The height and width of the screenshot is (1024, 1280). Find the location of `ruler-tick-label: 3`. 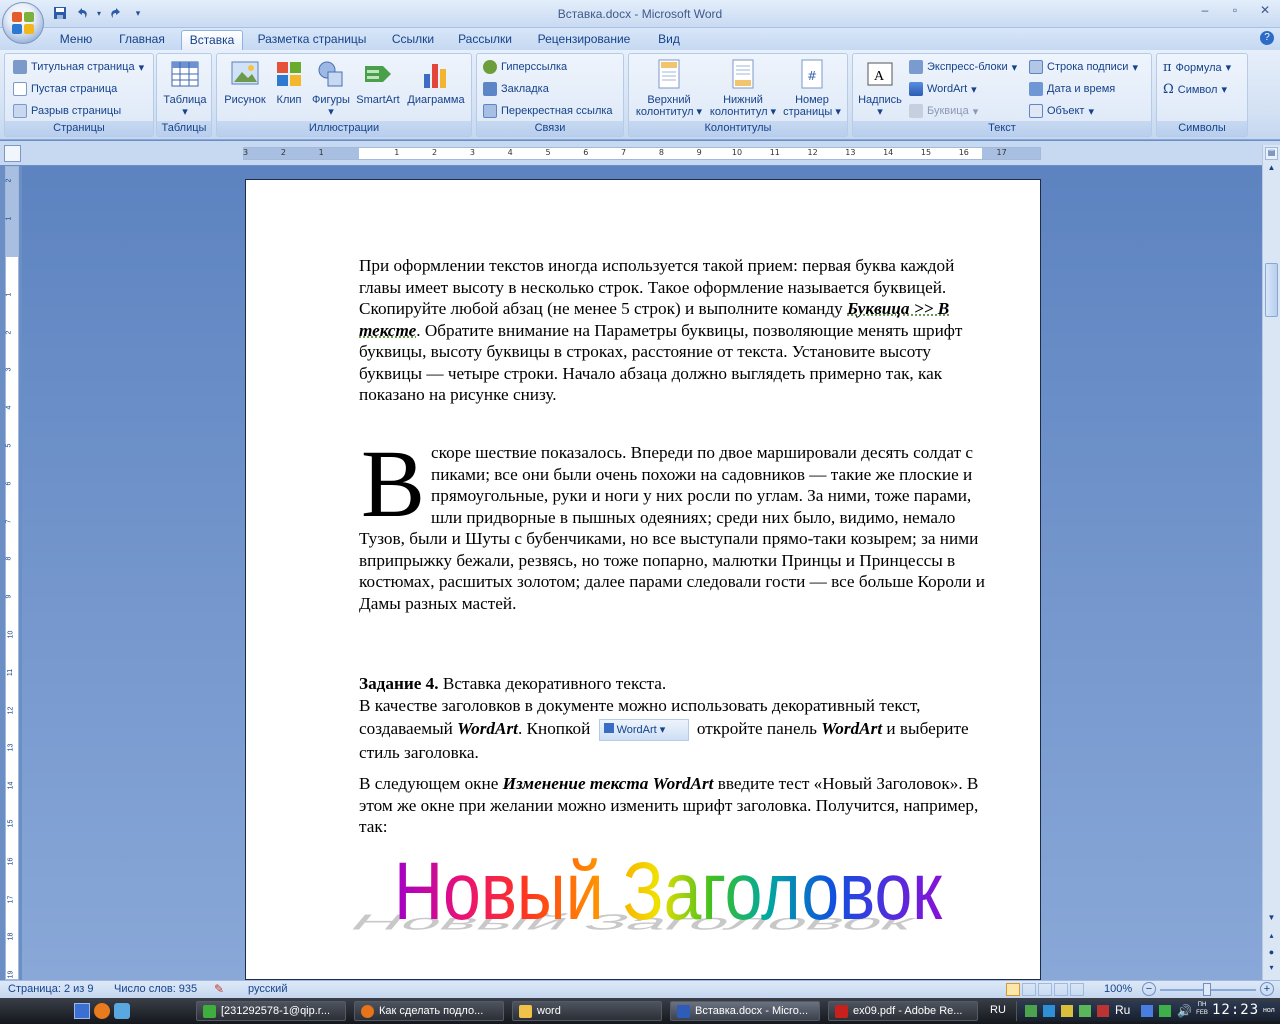

ruler-tick-label: 3 is located at coordinates (246, 152).